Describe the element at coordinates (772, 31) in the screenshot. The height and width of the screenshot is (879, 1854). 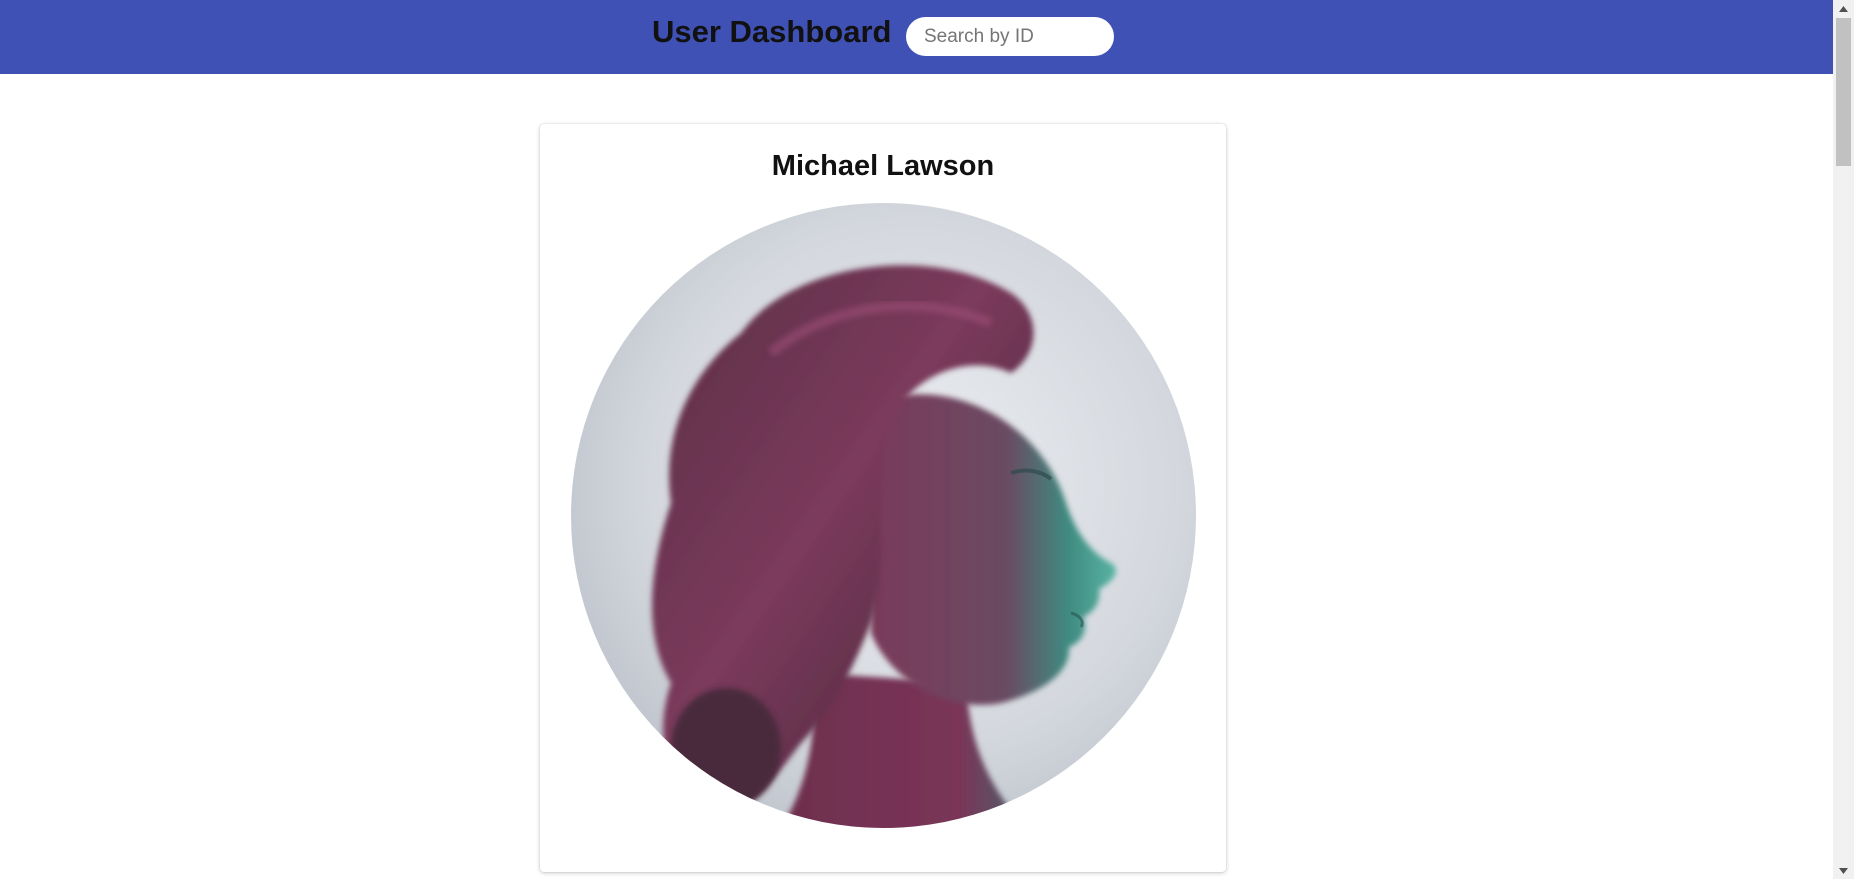
I see `page-title: User Dashboard` at that location.